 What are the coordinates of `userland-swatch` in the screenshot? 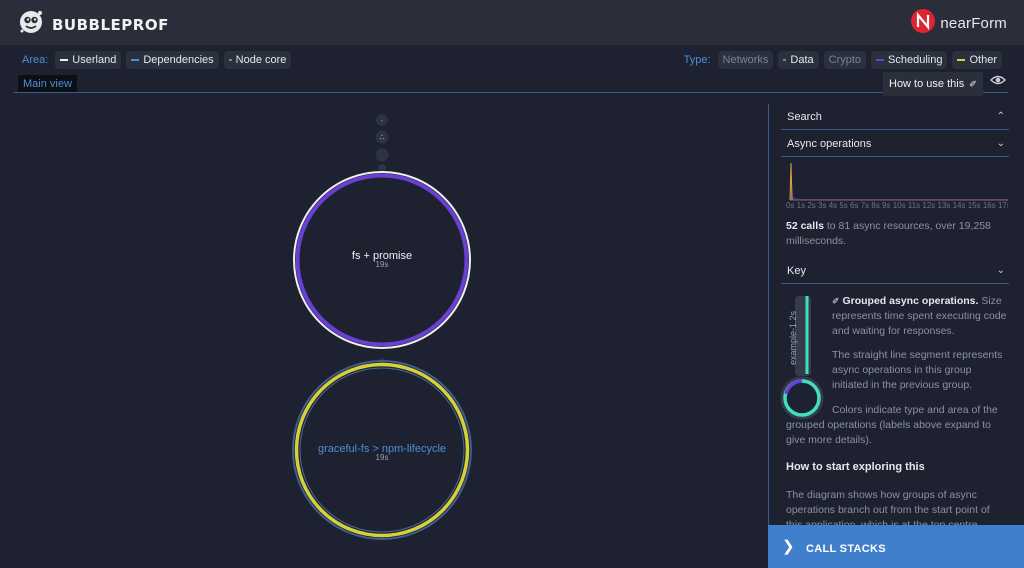 It's located at (64, 60).